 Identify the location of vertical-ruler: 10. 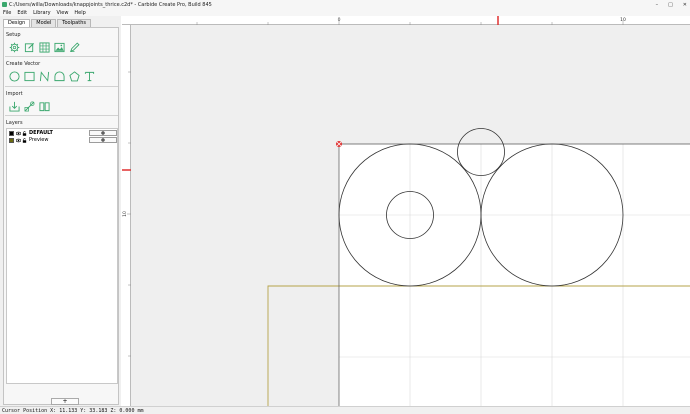
(126, 215).